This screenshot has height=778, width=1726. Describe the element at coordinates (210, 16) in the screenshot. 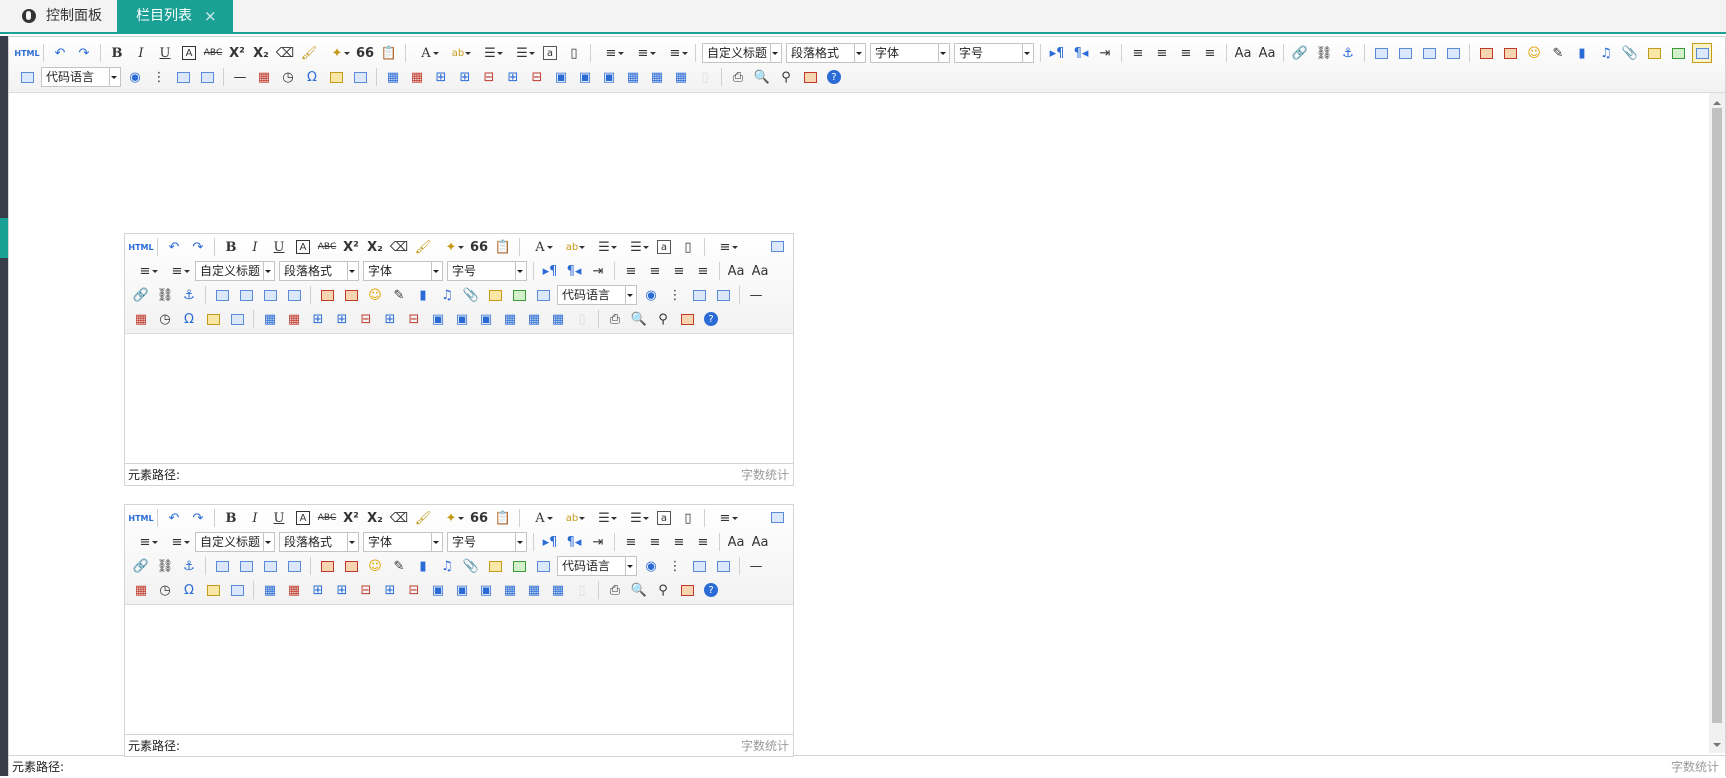

I see `close-icon: ×` at that location.